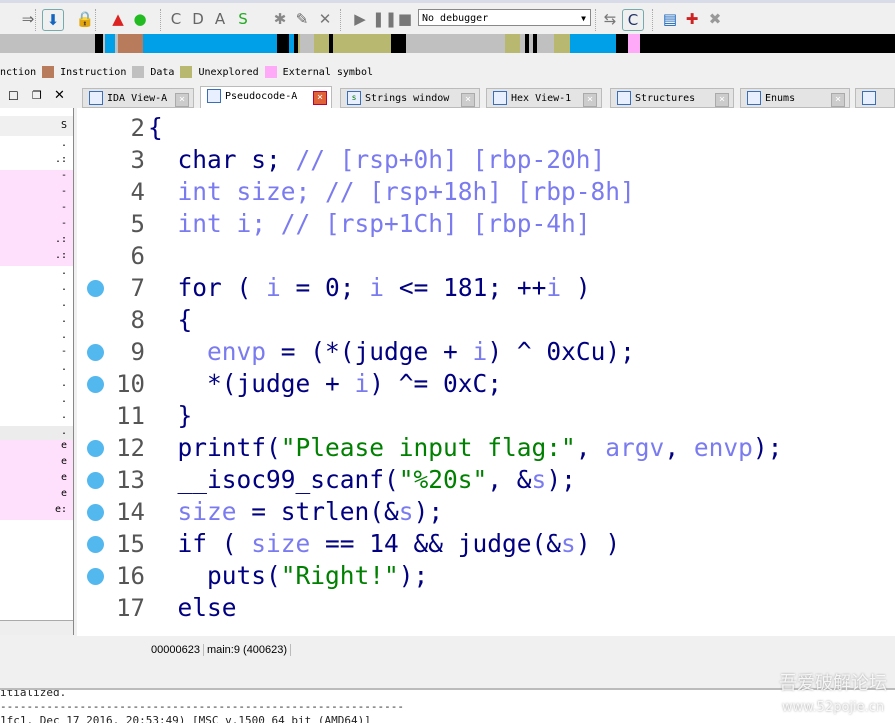 This screenshot has height=723, width=895. Describe the element at coordinates (398, 43) in the screenshot. I see `overview-segment` at that location.